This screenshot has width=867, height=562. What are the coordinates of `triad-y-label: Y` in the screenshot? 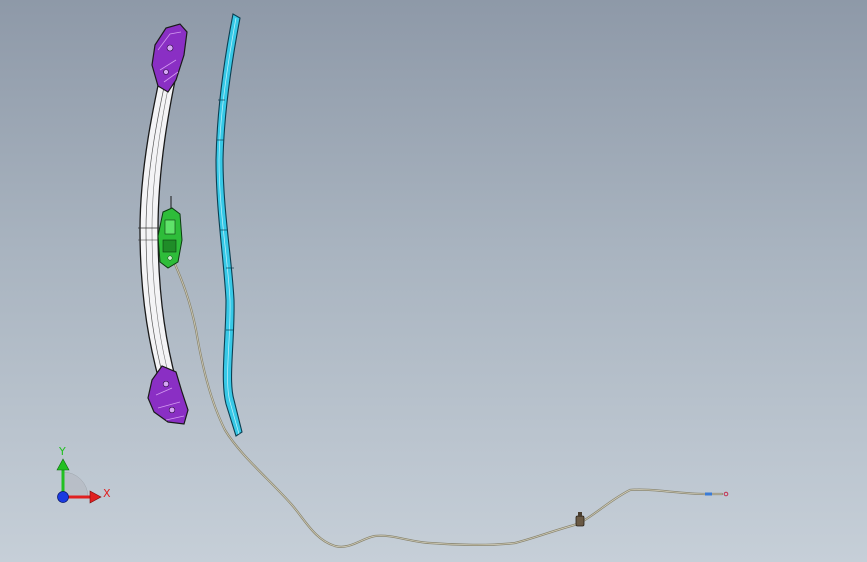 It's located at (62, 451).